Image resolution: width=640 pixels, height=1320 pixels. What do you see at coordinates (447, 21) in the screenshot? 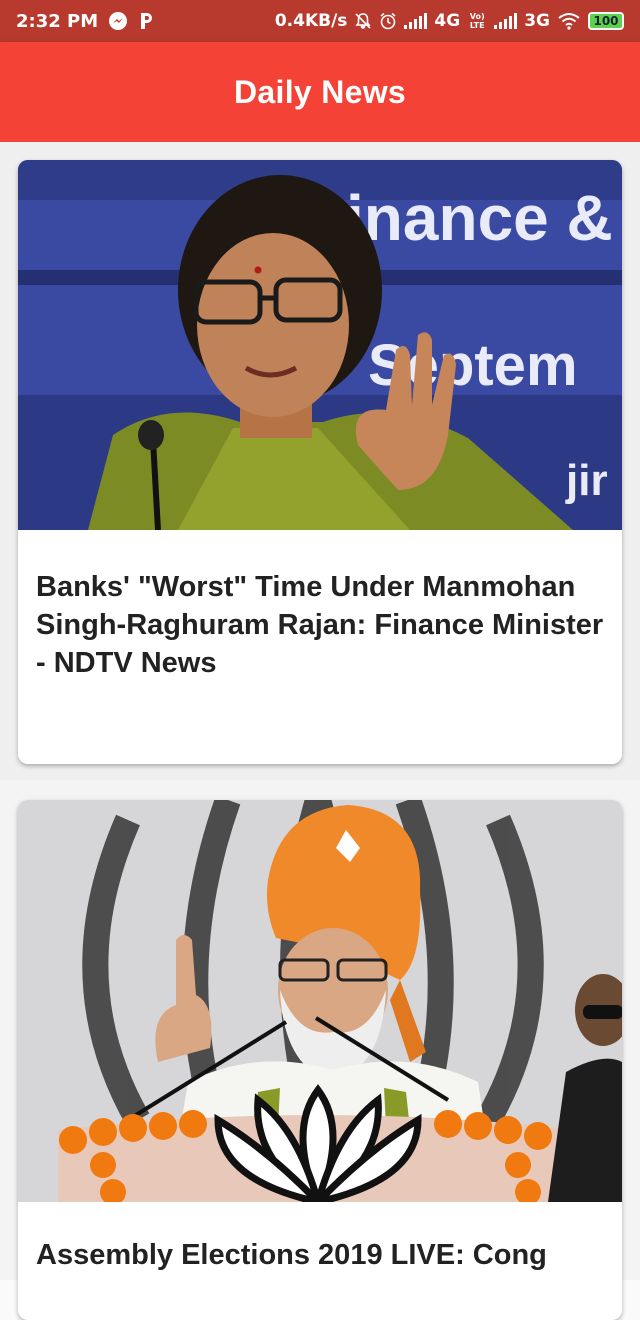
I see `network-type-1: 4G` at bounding box center [447, 21].